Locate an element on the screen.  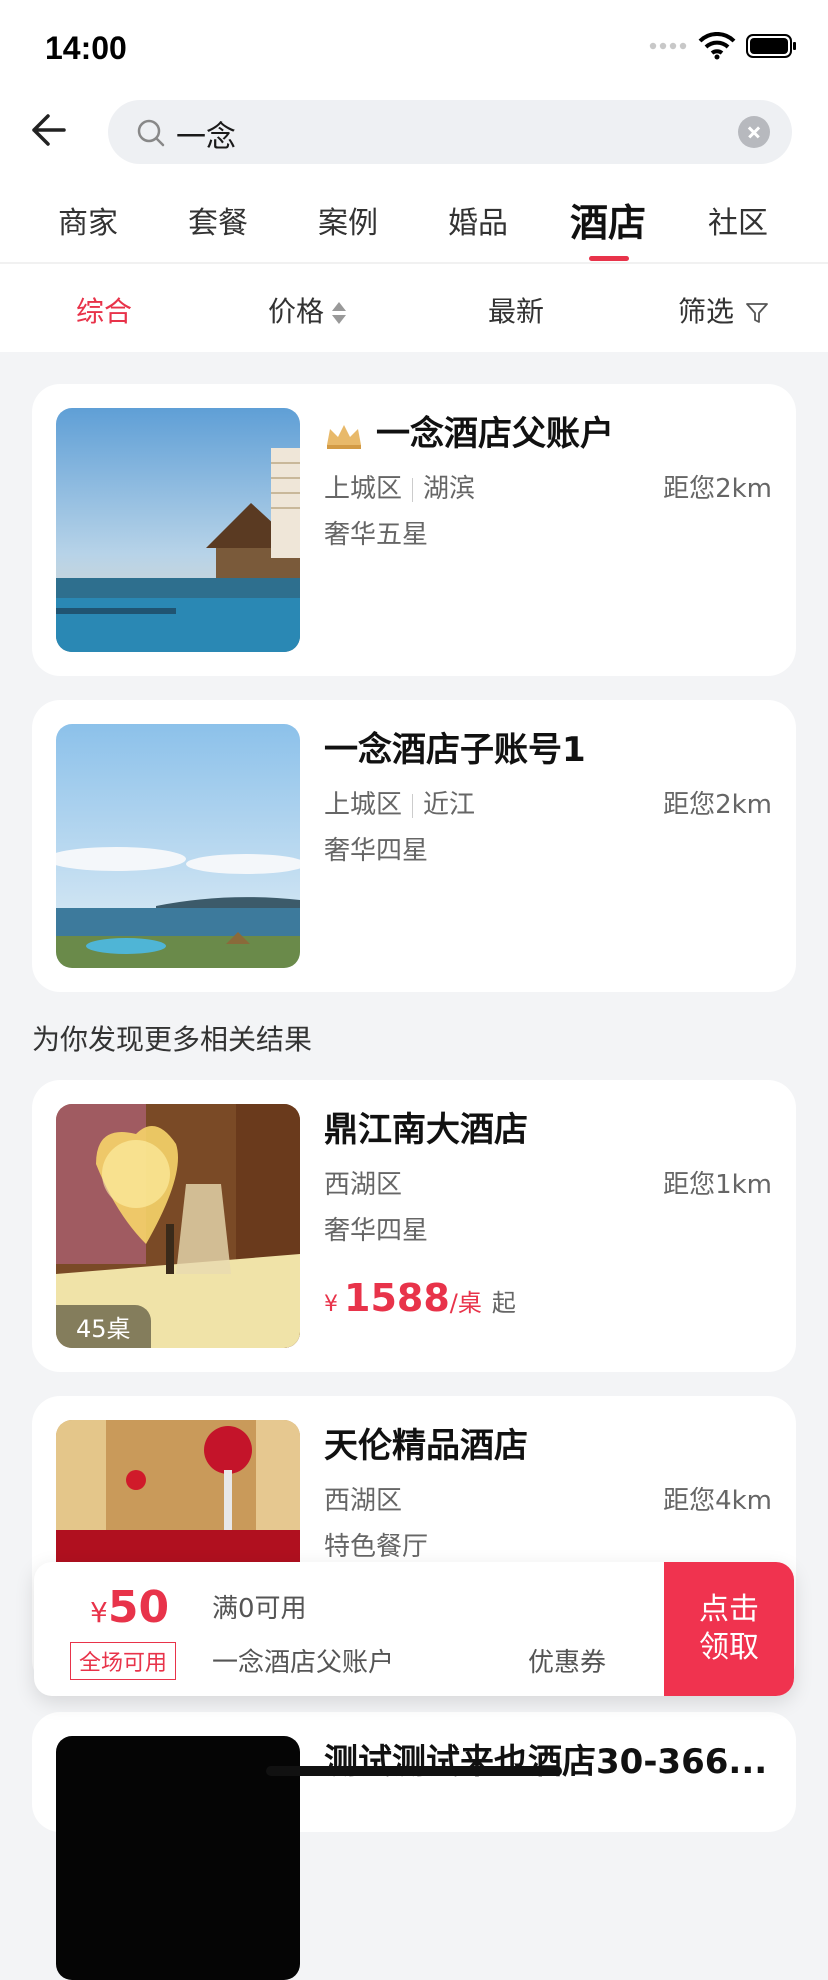
hotel-area: 湖滨 is located at coordinates (449, 489).